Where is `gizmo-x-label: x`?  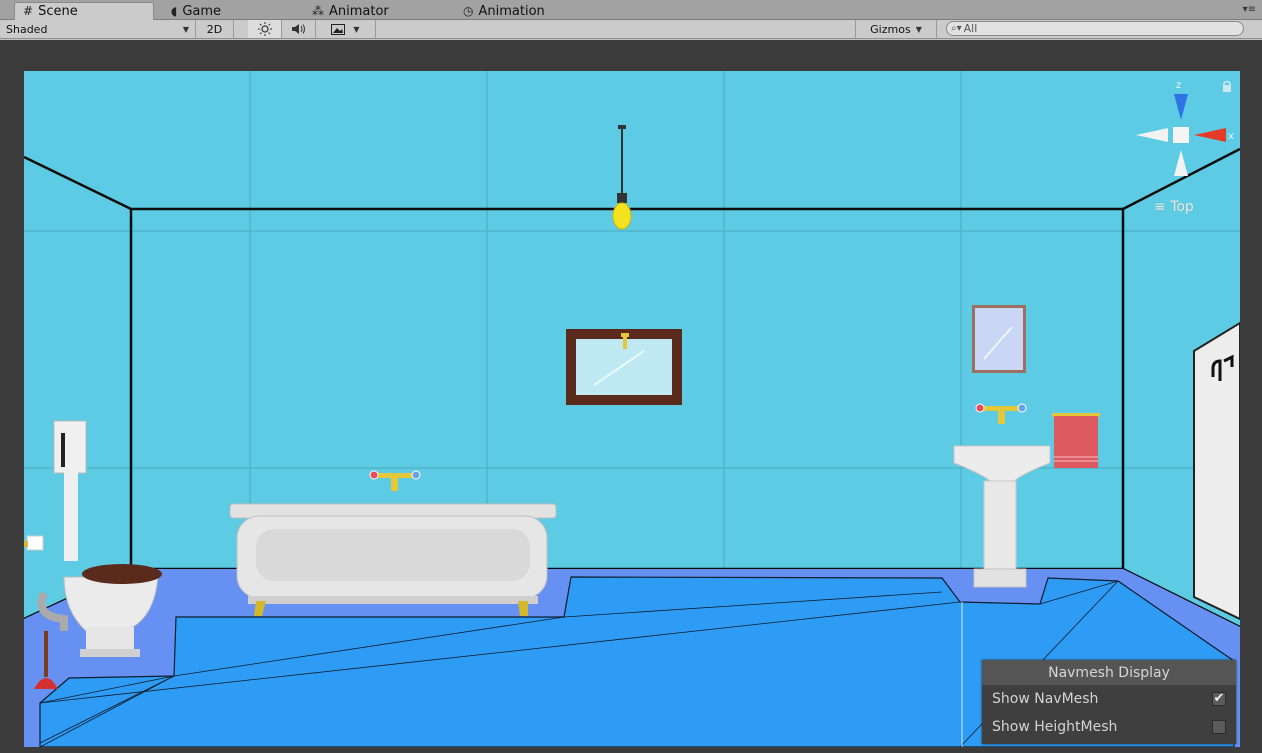
gizmo-x-label: x is located at coordinates (1231, 136).